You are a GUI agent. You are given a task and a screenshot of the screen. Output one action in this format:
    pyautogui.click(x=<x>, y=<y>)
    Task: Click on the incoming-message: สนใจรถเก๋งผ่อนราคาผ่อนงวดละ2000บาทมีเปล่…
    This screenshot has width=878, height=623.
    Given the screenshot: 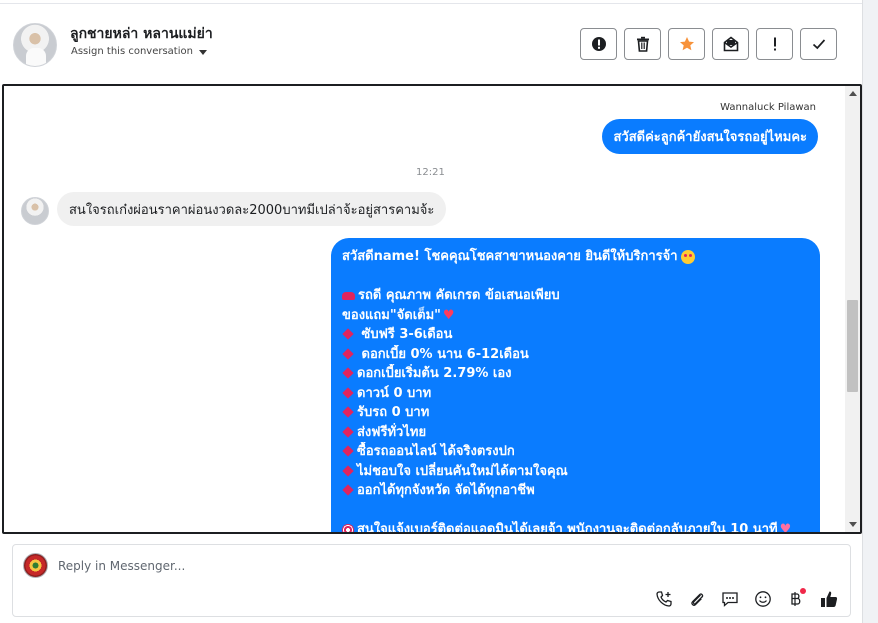 What is the action you would take?
    pyautogui.click(x=252, y=209)
    